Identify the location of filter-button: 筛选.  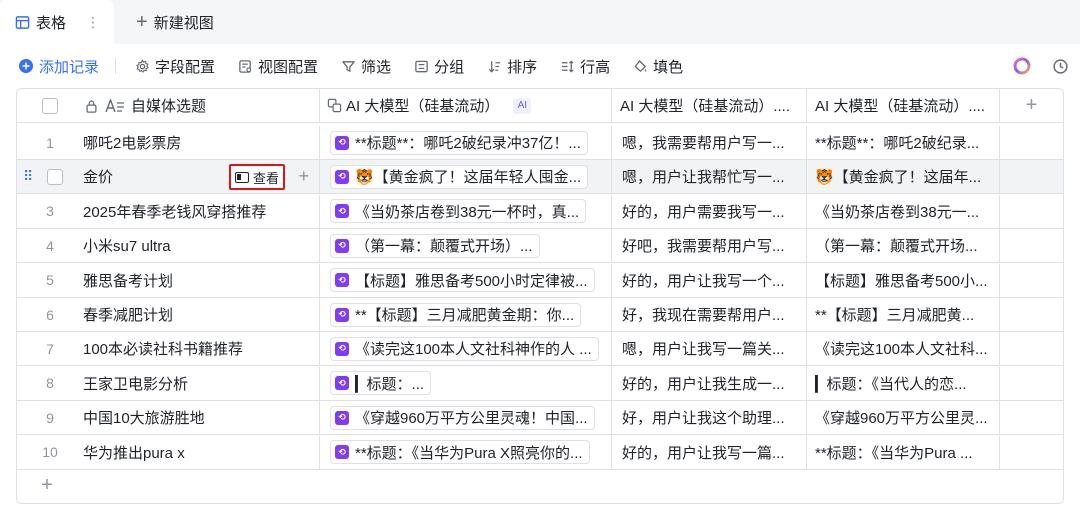
(365, 66).